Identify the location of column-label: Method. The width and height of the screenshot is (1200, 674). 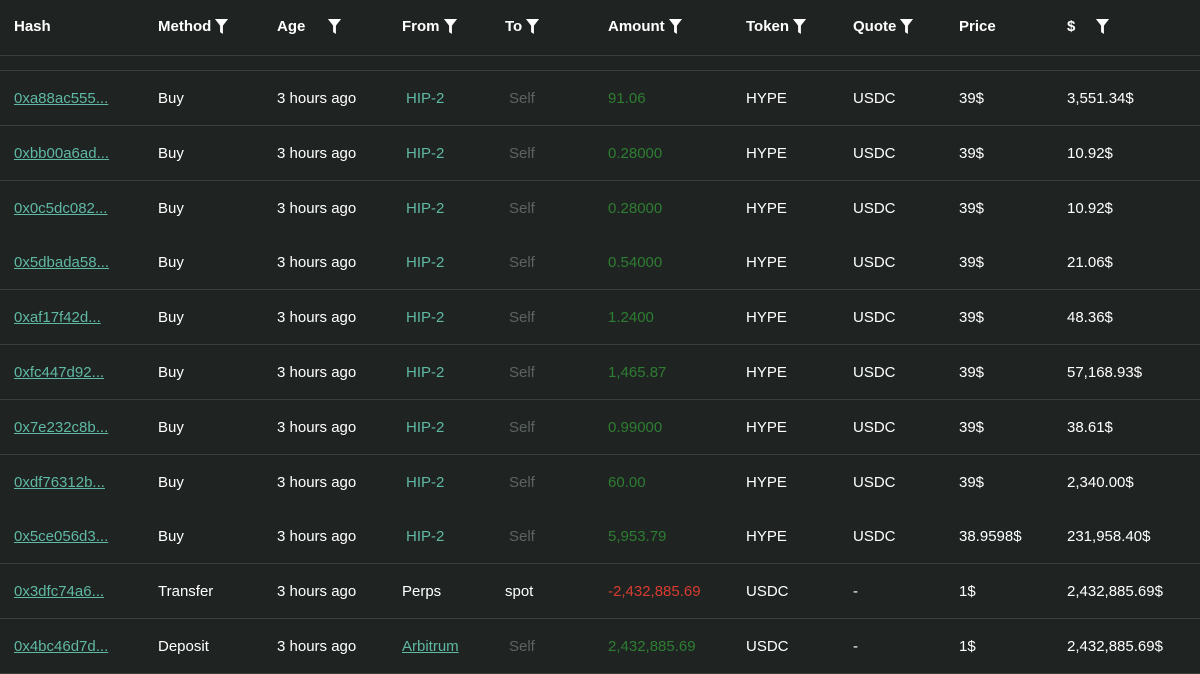
(185, 26).